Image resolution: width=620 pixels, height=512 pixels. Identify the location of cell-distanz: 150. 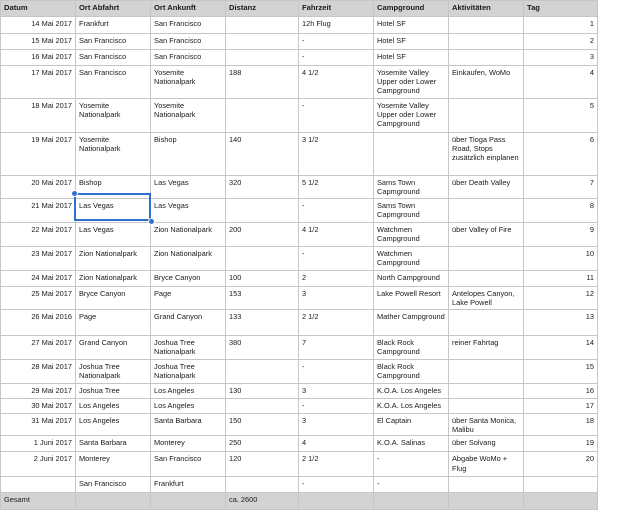
(262, 424).